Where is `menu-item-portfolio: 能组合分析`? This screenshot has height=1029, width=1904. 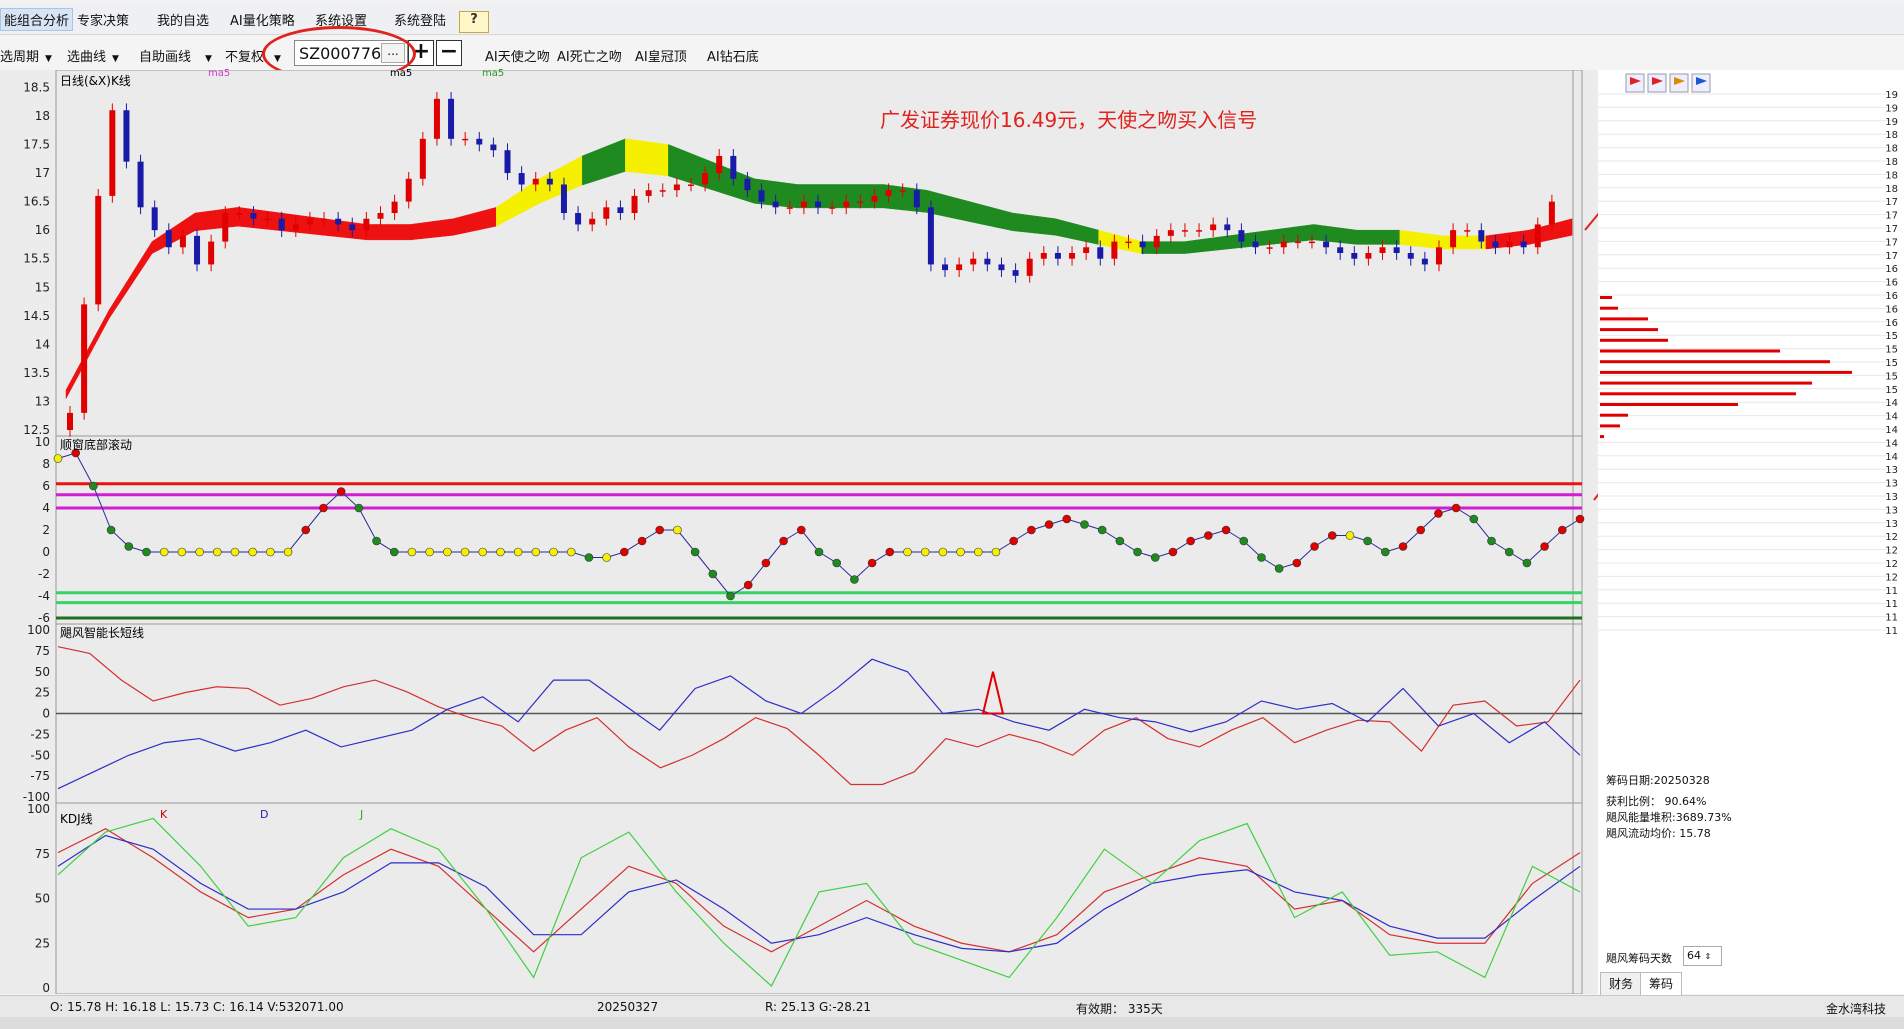 menu-item-portfolio: 能组合分析 is located at coordinates (37, 19).